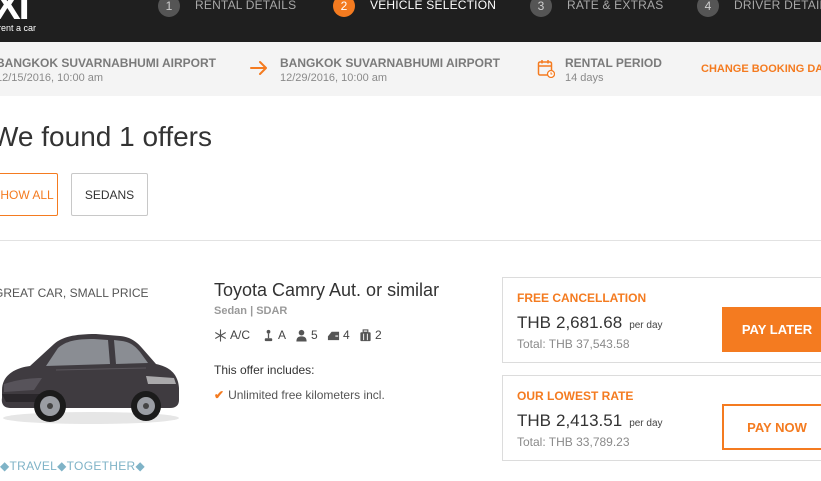 This screenshot has width=821, height=481. What do you see at coordinates (541, 8) in the screenshot?
I see `step-number: 3` at bounding box center [541, 8].